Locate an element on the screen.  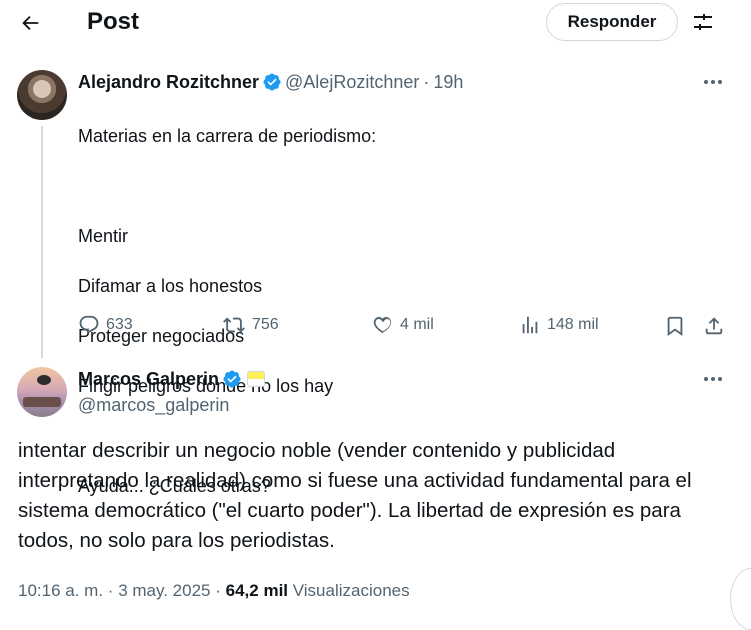
affiliate-badge-icon is located at coordinates (256, 379).